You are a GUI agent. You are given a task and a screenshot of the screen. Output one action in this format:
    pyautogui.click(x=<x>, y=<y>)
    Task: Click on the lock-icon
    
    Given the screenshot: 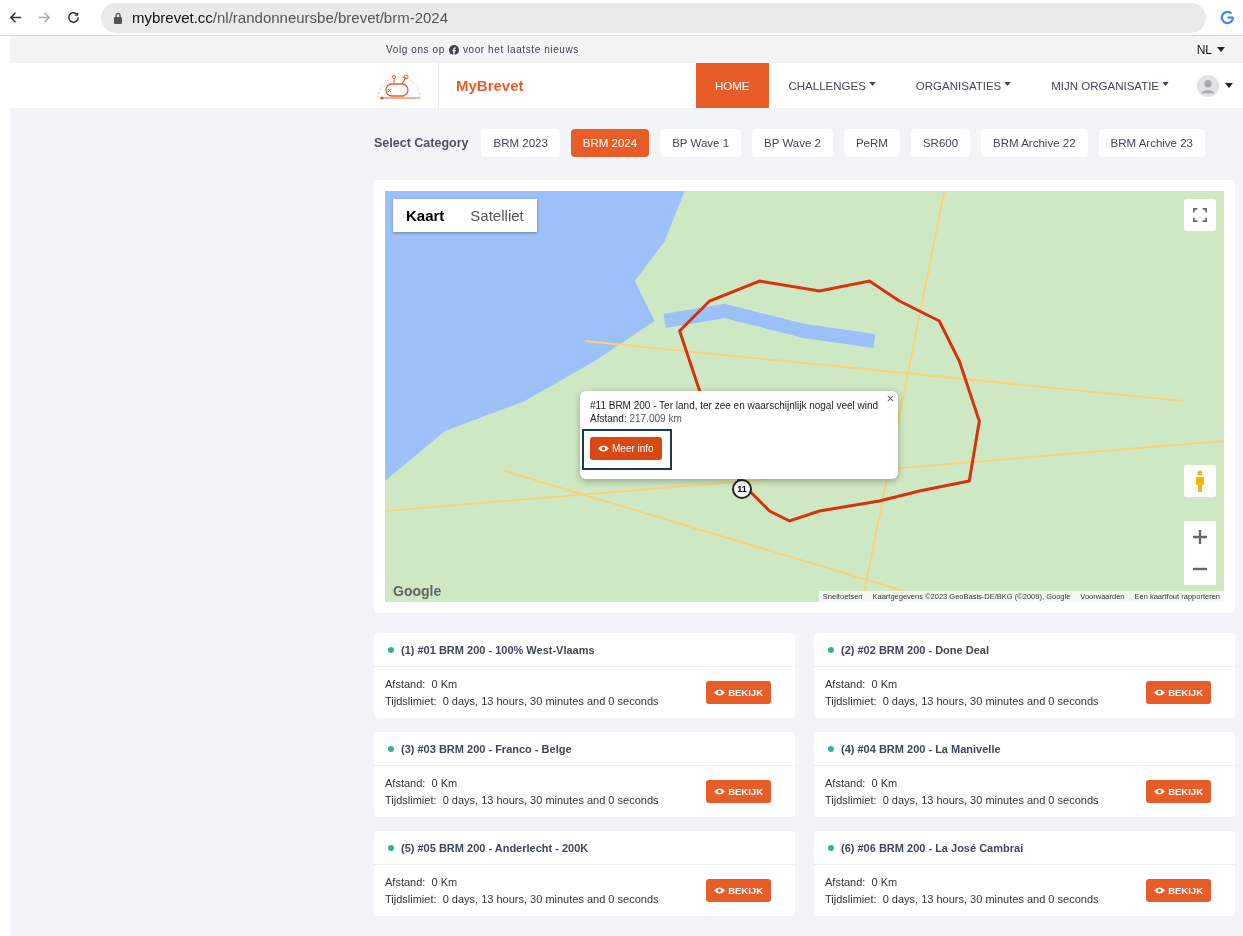 What is the action you would take?
    pyautogui.click(x=118, y=17)
    